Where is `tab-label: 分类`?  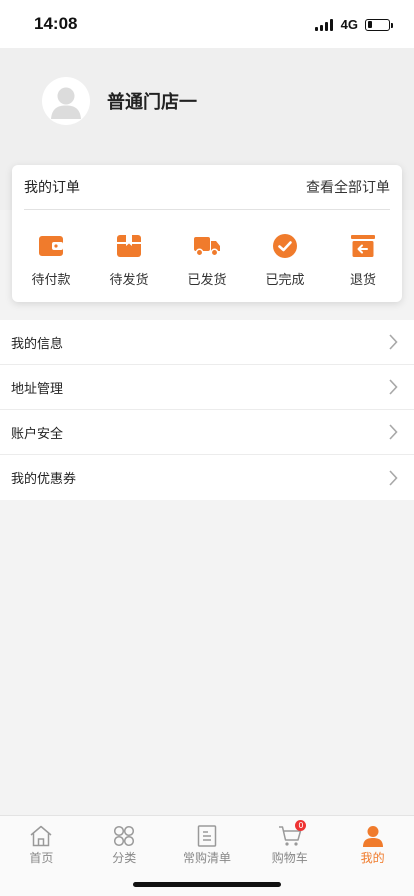
tab-label: 分类 is located at coordinates (124, 858).